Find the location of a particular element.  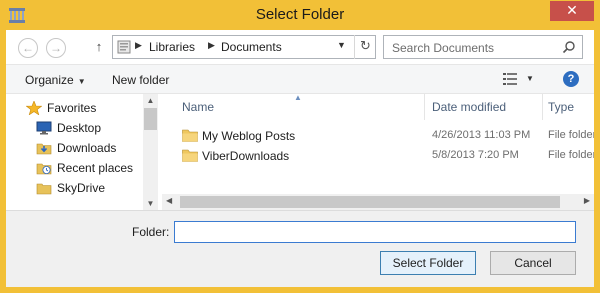

file-list-horizontal-scrollbar: ◀ ▶ is located at coordinates (378, 202).